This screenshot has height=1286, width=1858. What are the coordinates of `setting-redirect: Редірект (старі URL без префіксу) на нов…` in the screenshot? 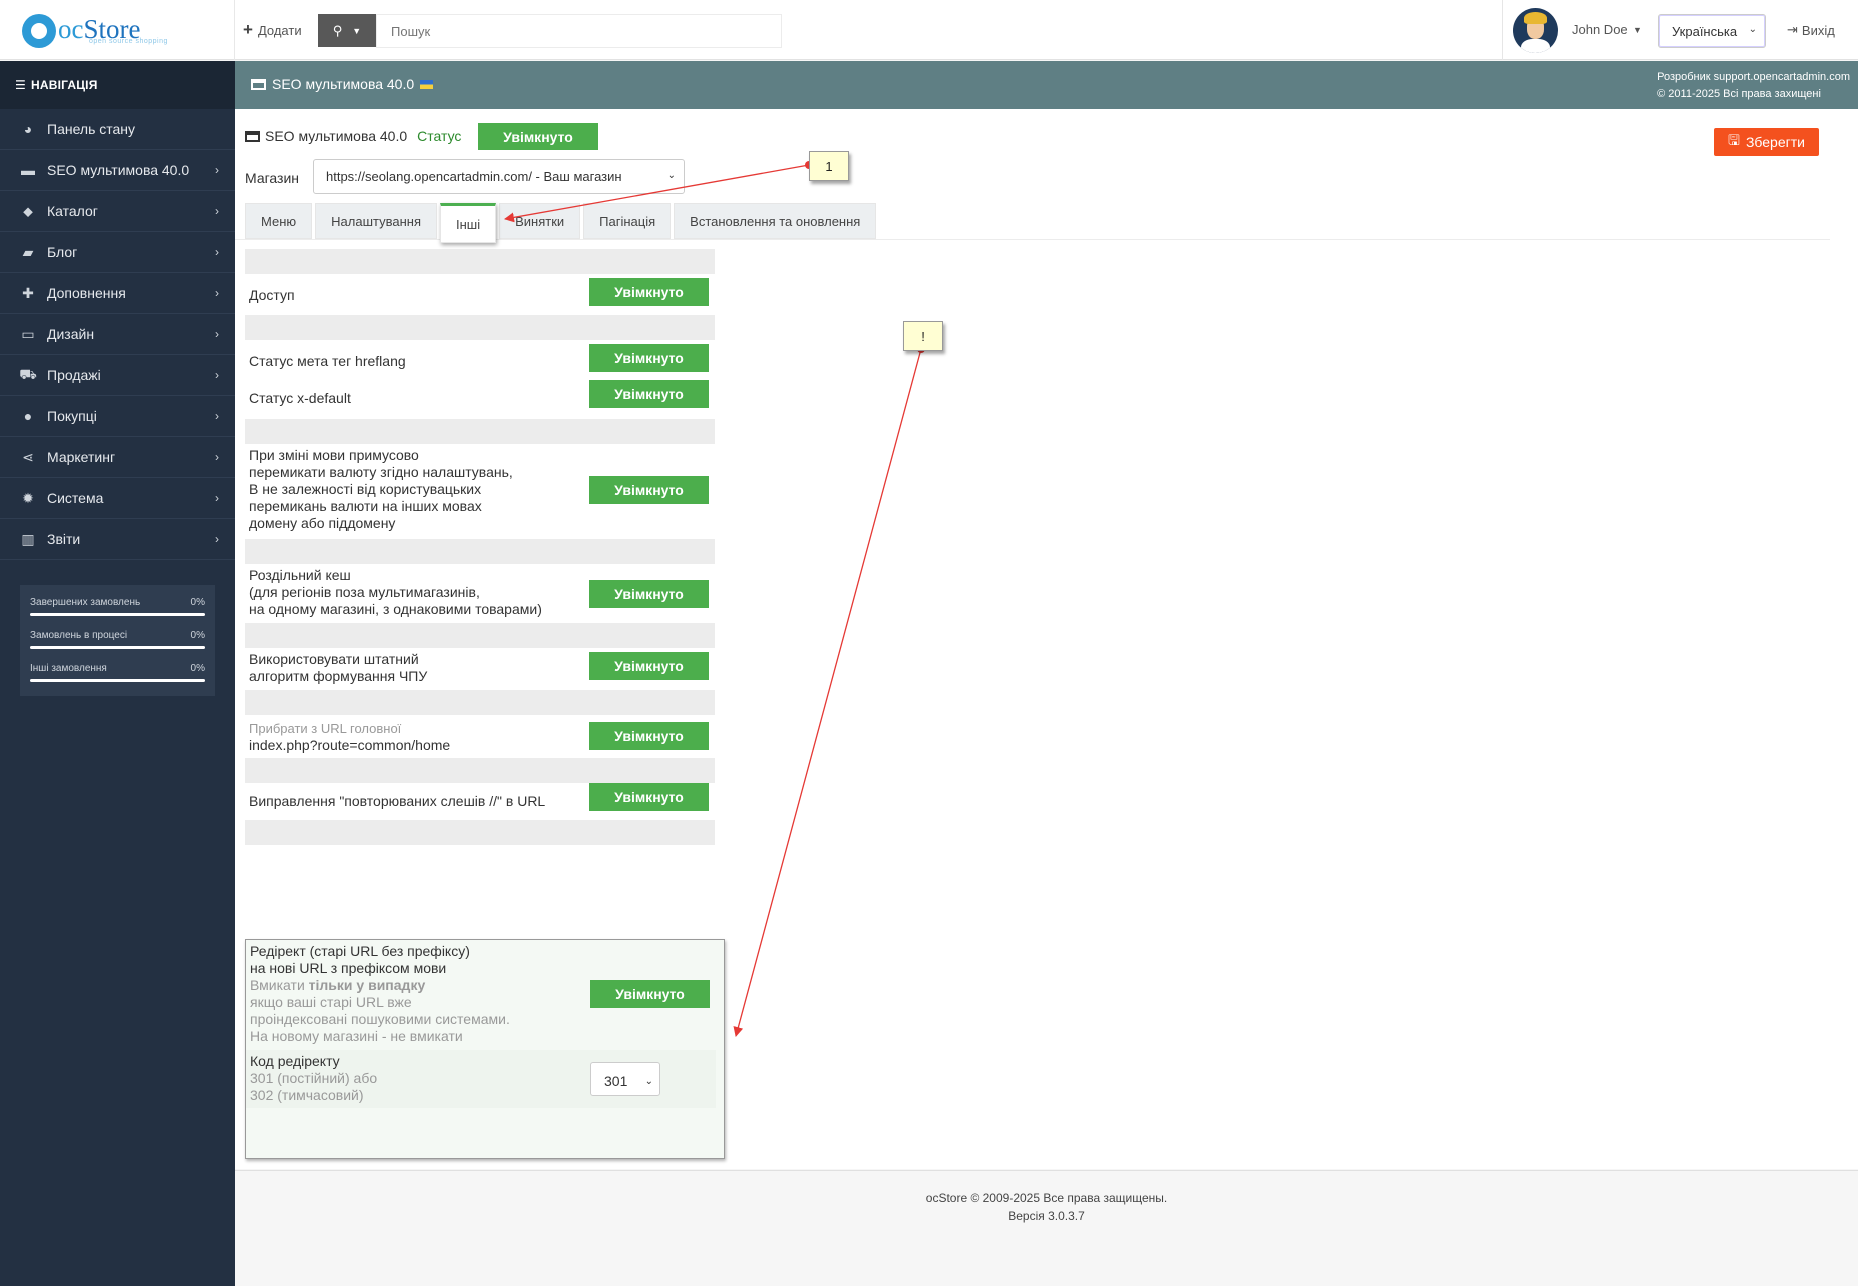 It's located at (481, 995).